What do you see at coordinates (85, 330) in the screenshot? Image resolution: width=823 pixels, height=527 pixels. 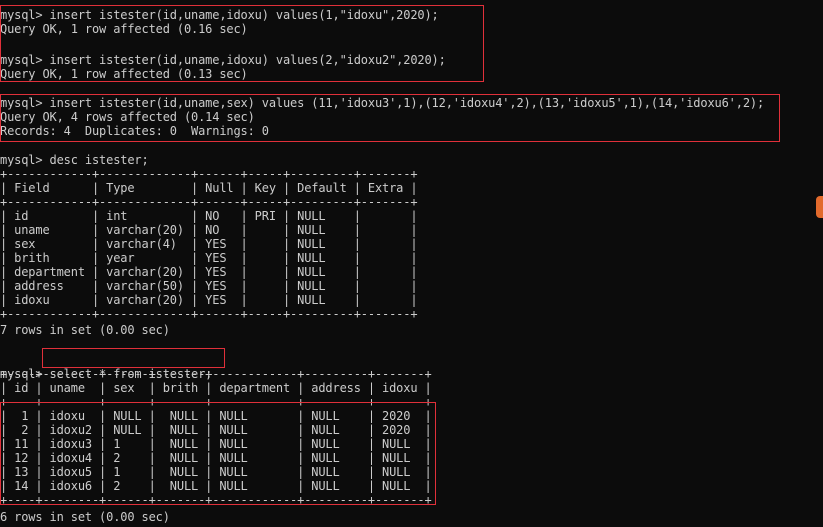 I see `output-line: 7 rows in set (0.00 sec)` at bounding box center [85, 330].